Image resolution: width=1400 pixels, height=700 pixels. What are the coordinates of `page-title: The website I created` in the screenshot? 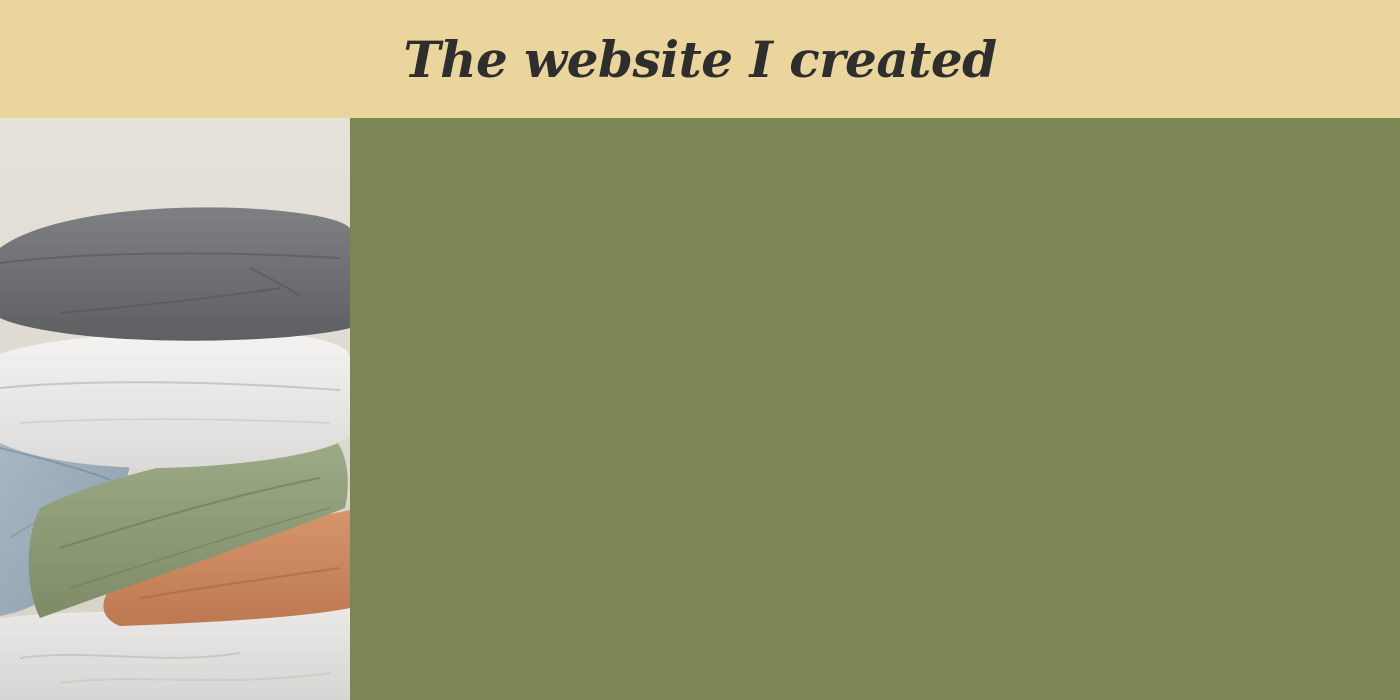 It's located at (700, 59).